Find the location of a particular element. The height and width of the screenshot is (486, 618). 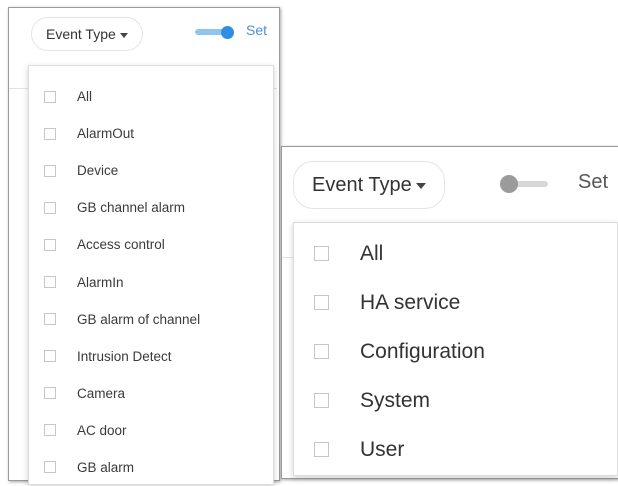

menu-option-ac-door: AC door is located at coordinates (151, 430).